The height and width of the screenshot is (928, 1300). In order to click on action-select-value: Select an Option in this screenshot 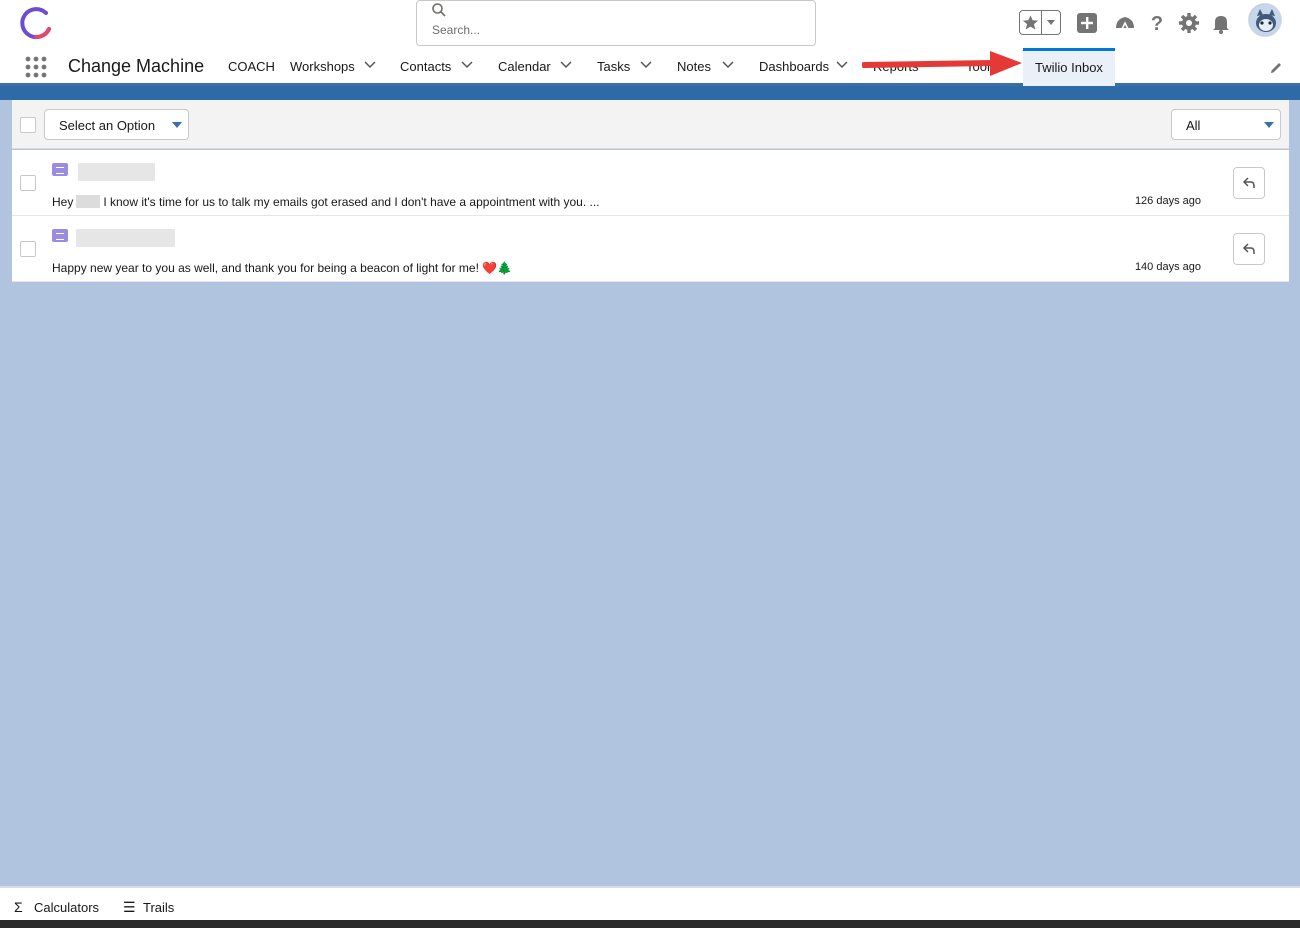, I will do `click(107, 125)`.